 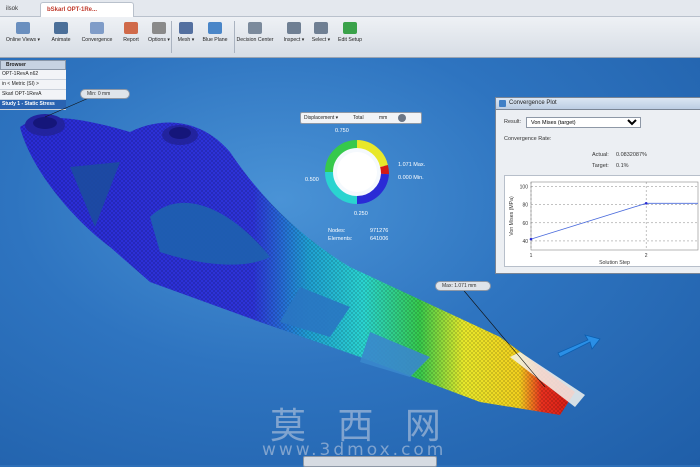 I want to click on convergence-icon, so click(x=97, y=28).